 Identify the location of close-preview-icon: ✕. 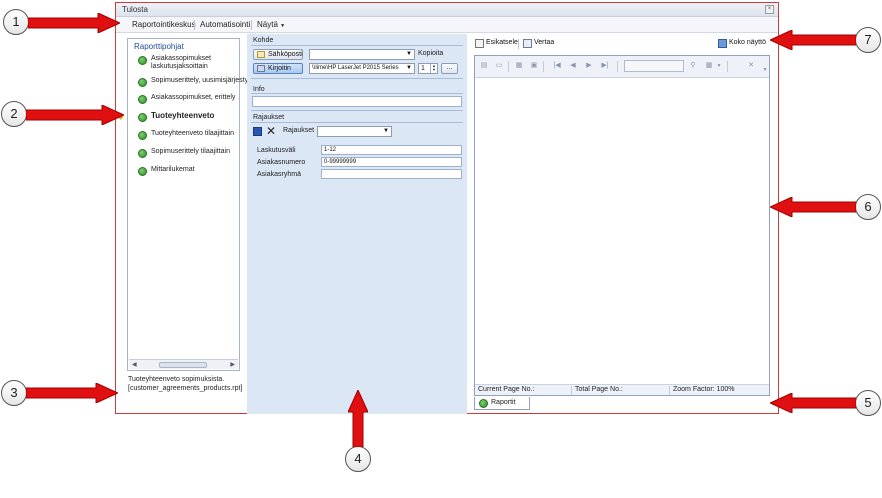
(751, 66).